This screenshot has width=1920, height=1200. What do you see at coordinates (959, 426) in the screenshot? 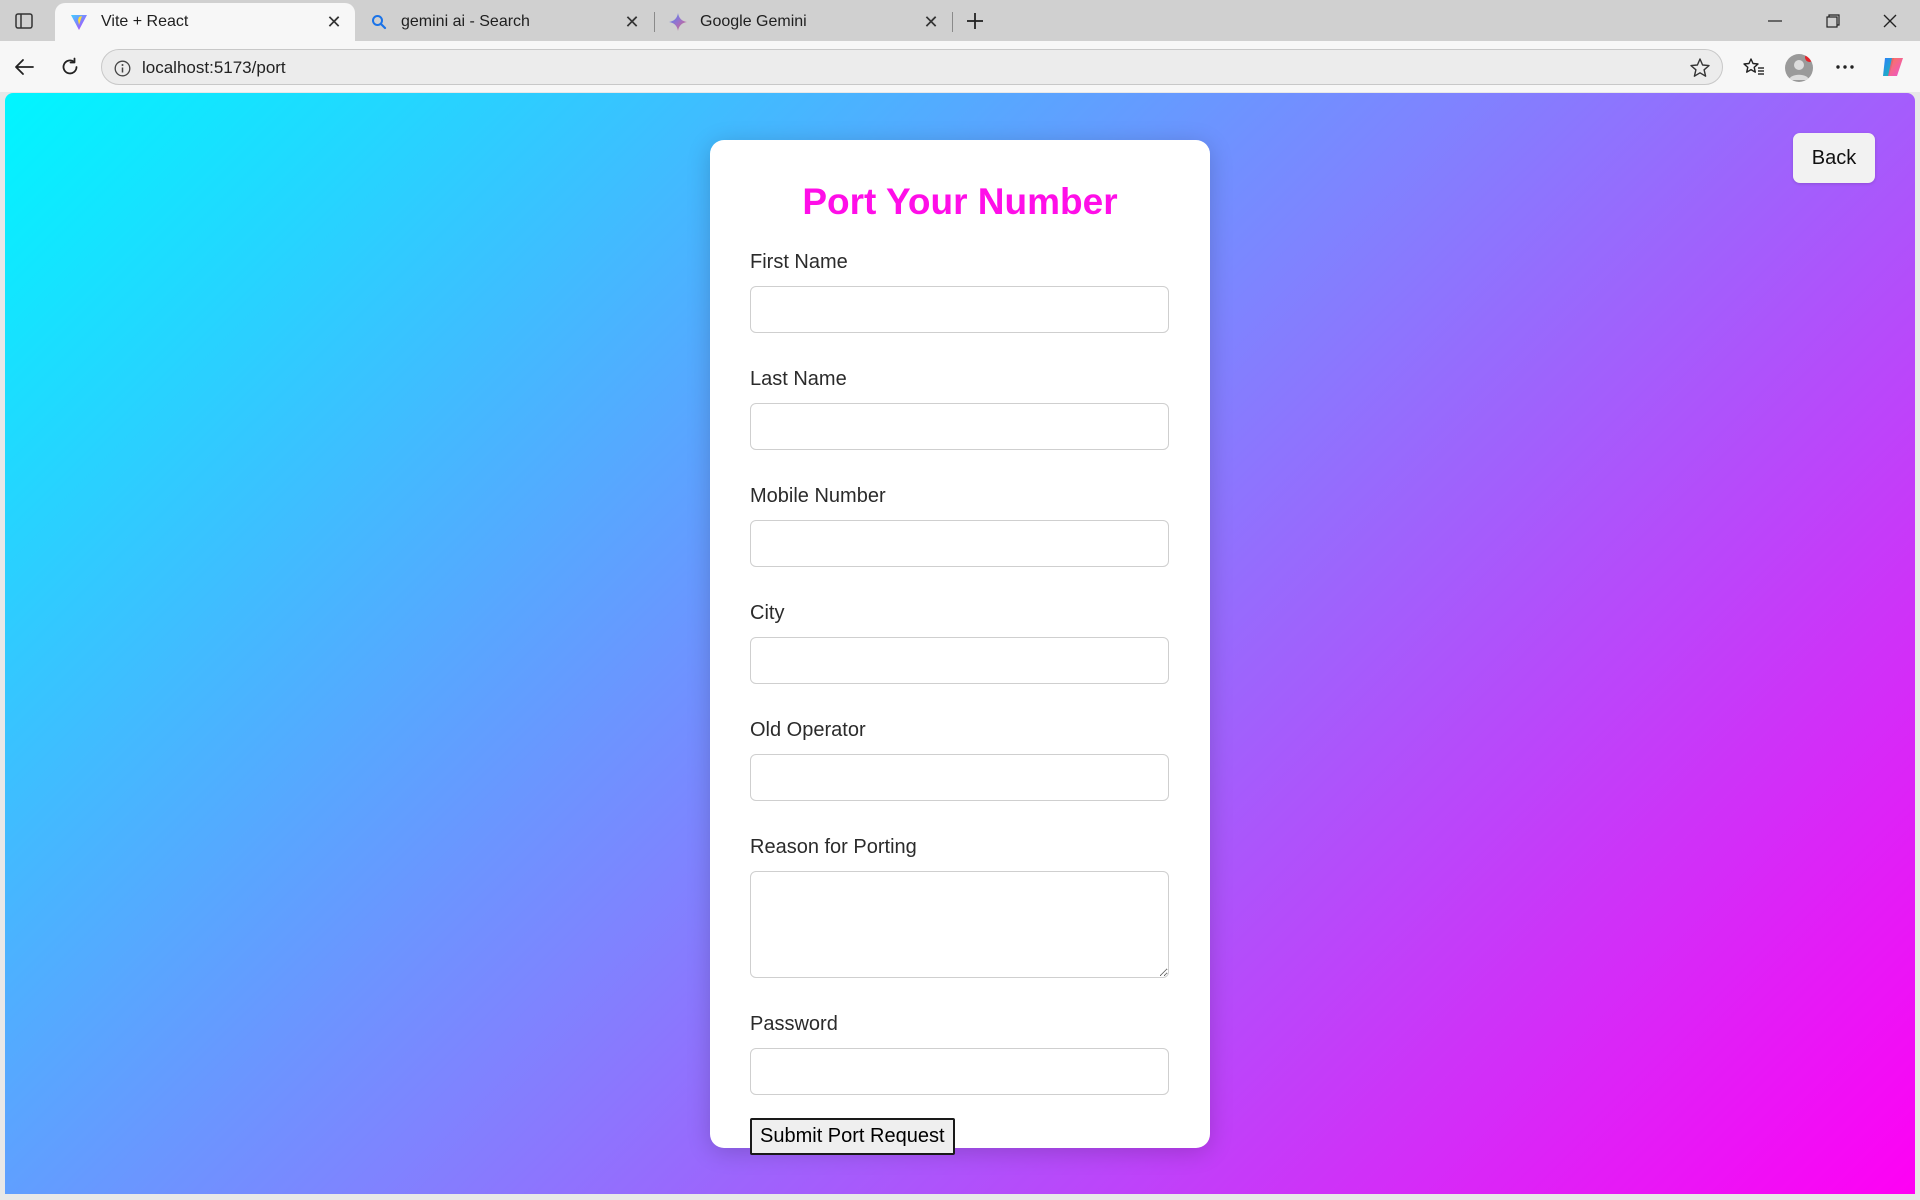
I see `last-name-input` at bounding box center [959, 426].